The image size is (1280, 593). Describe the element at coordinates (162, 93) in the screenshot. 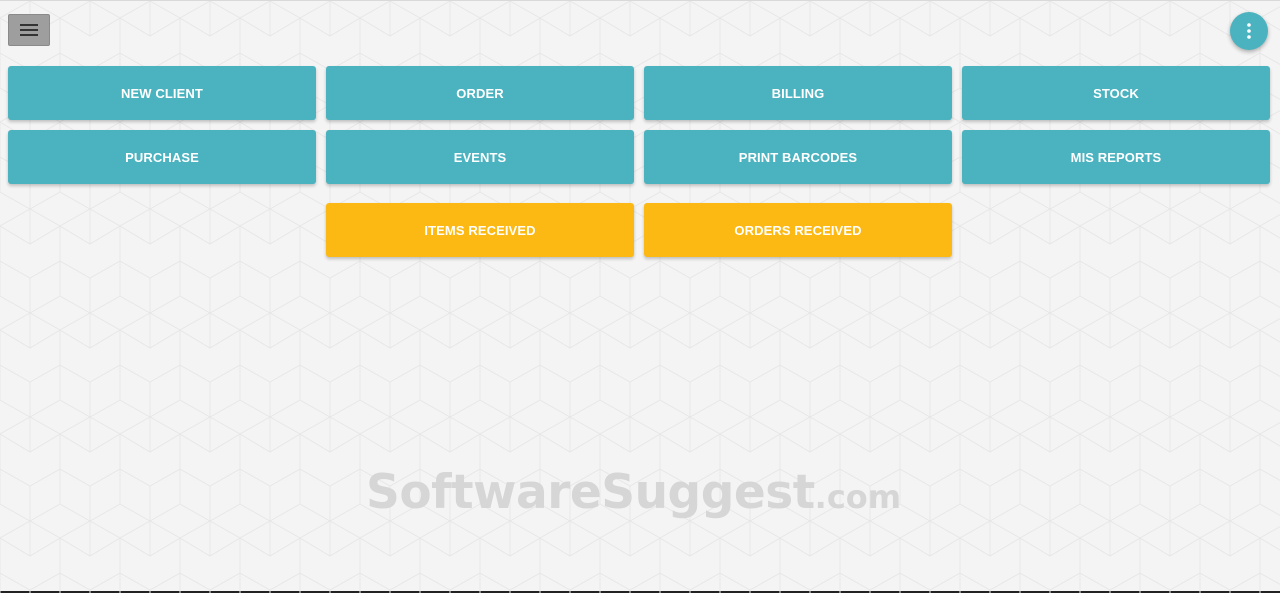

I see `new-client-button: NEW CLIENT` at that location.